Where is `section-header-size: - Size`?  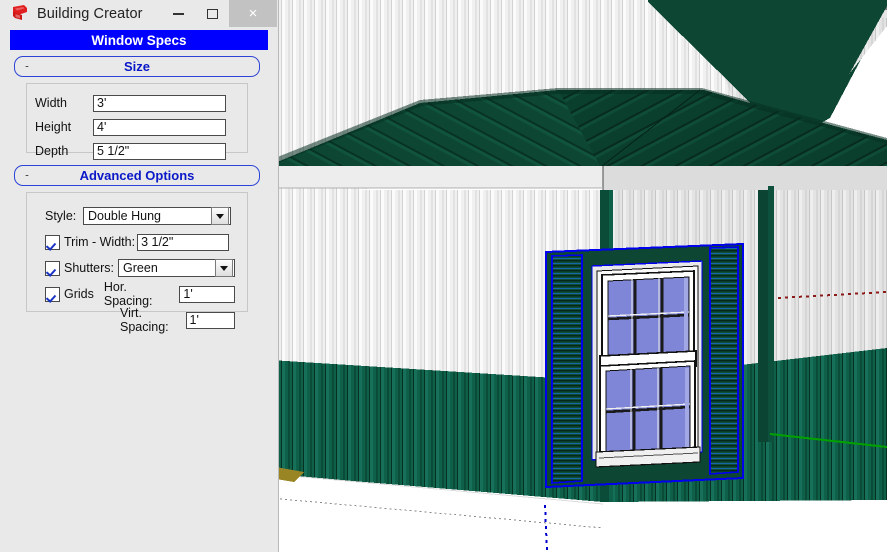
section-header-size: - Size is located at coordinates (137, 66).